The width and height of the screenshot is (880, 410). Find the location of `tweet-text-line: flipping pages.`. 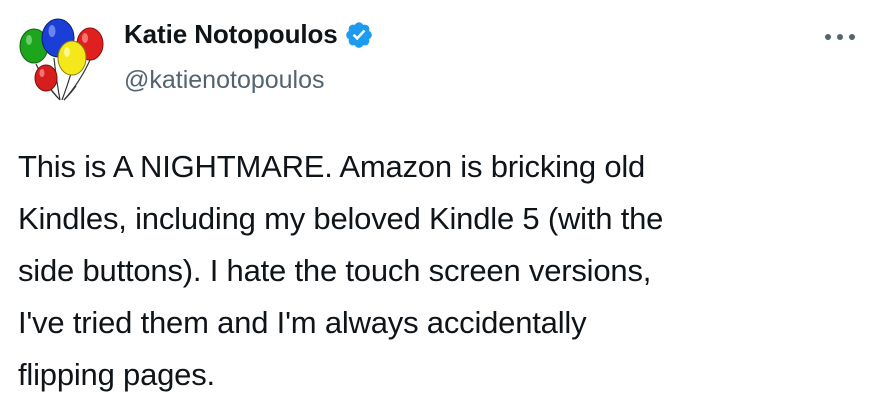

tweet-text-line: flipping pages. is located at coordinates (116, 374).